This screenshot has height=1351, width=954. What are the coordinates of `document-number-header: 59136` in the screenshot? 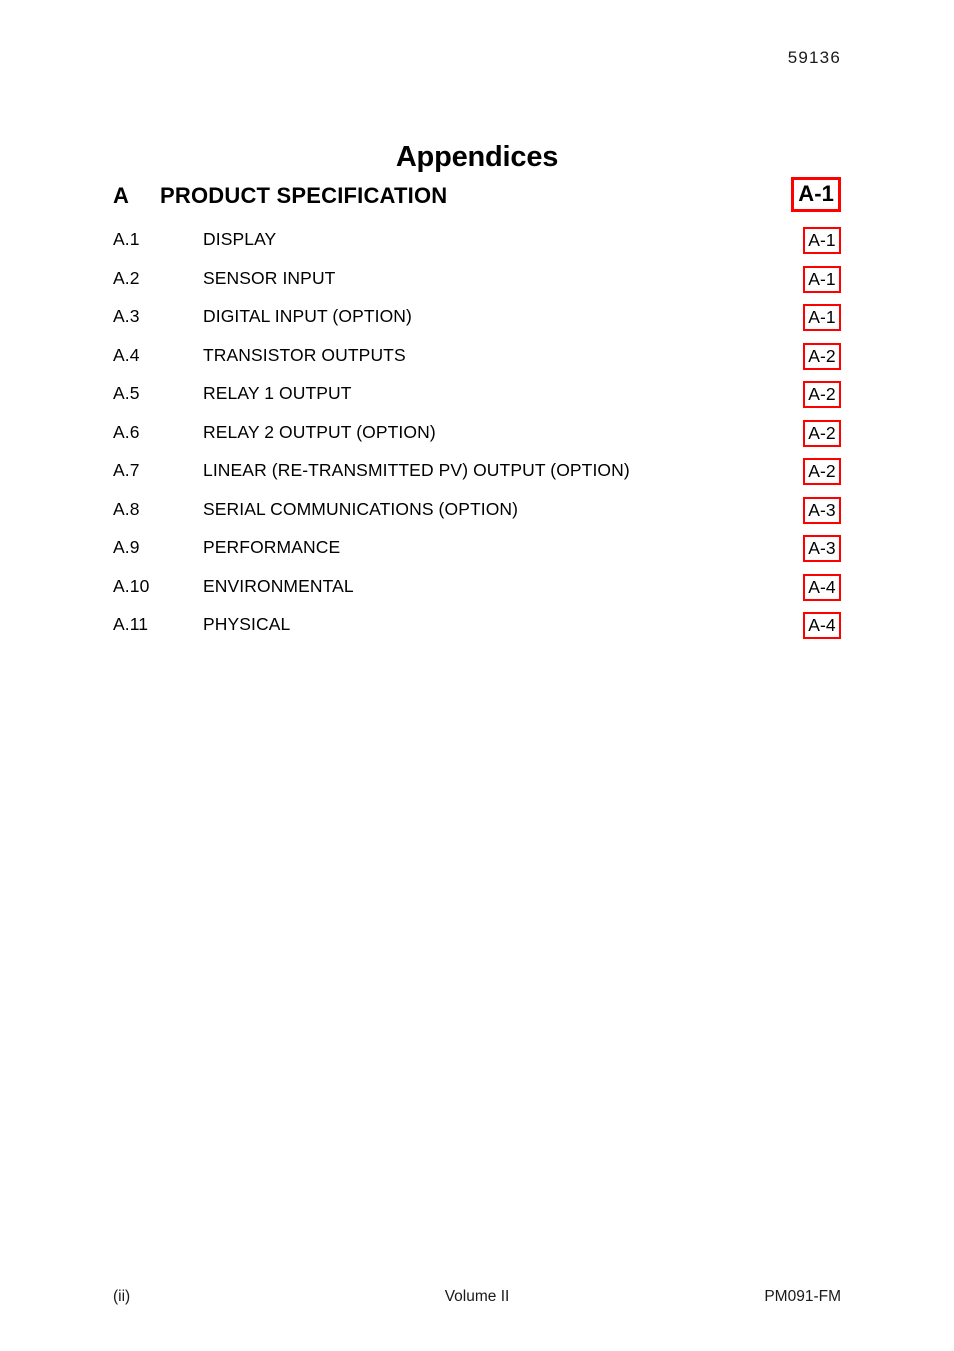 It's located at (814, 57).